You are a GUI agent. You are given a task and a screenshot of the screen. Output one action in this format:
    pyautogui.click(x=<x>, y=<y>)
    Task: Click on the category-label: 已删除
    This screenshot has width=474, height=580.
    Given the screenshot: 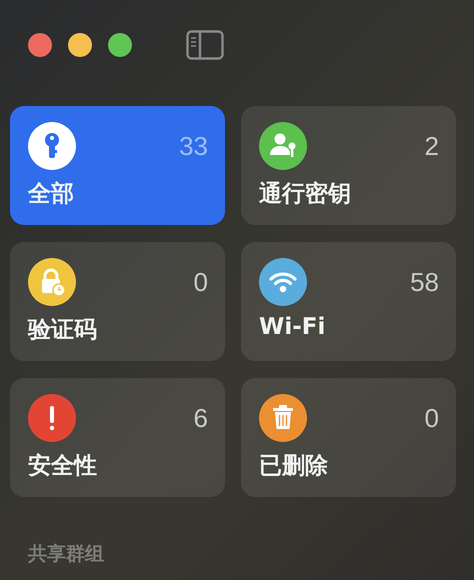 What is the action you would take?
    pyautogui.click(x=293, y=466)
    